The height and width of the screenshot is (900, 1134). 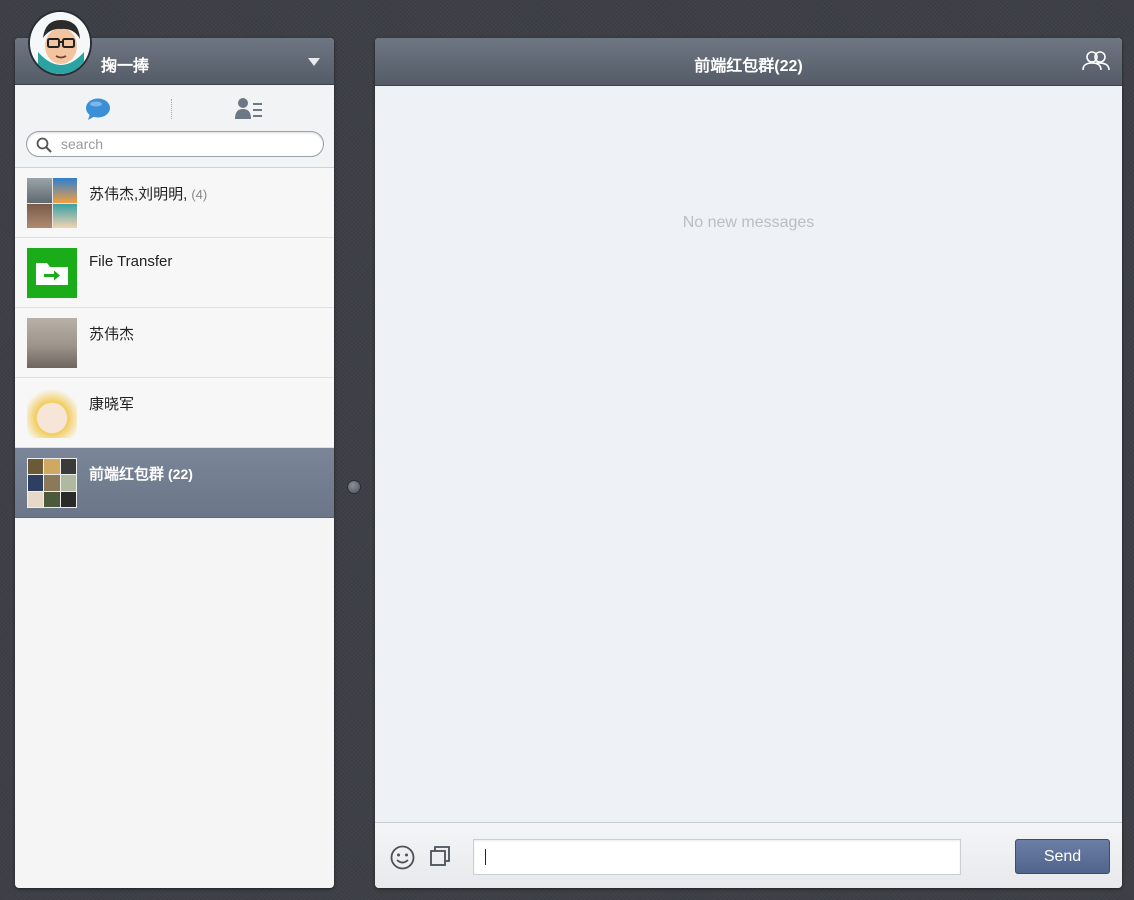 I want to click on conversation-name: 苏伟杰,刘明明, (4), so click(x=148, y=194).